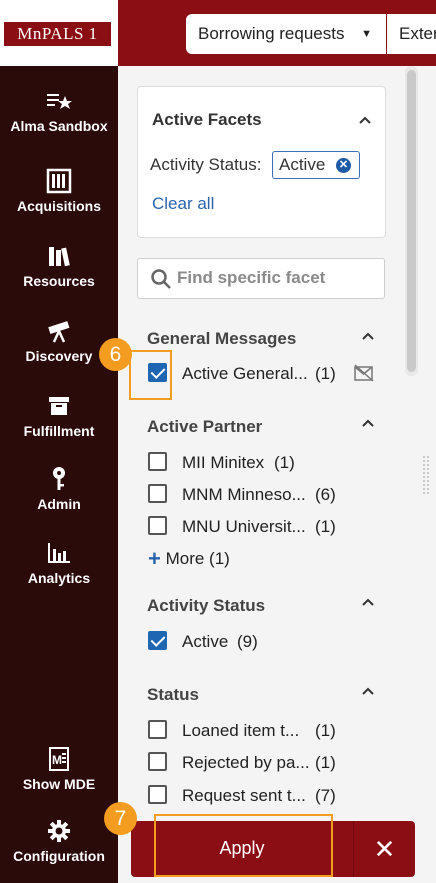  Describe the element at coordinates (157, 525) in the screenshot. I see `checkbox-partner-mnu` at that location.